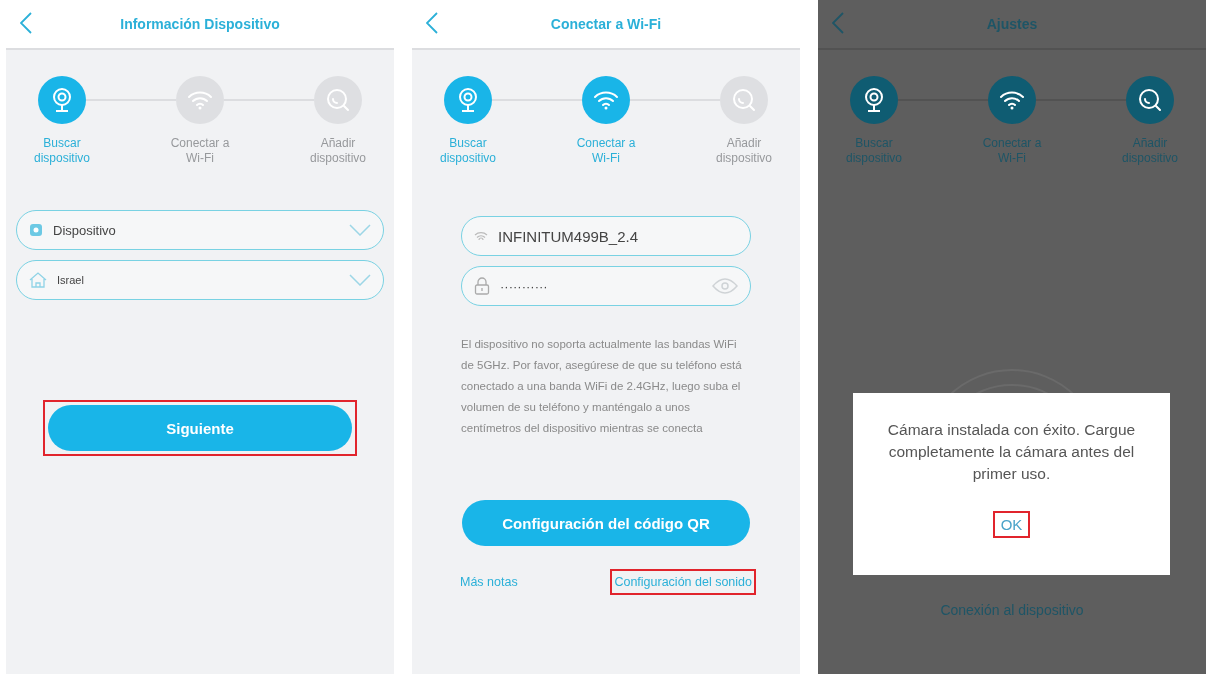  What do you see at coordinates (482, 286) in the screenshot?
I see `lock-icon` at bounding box center [482, 286].